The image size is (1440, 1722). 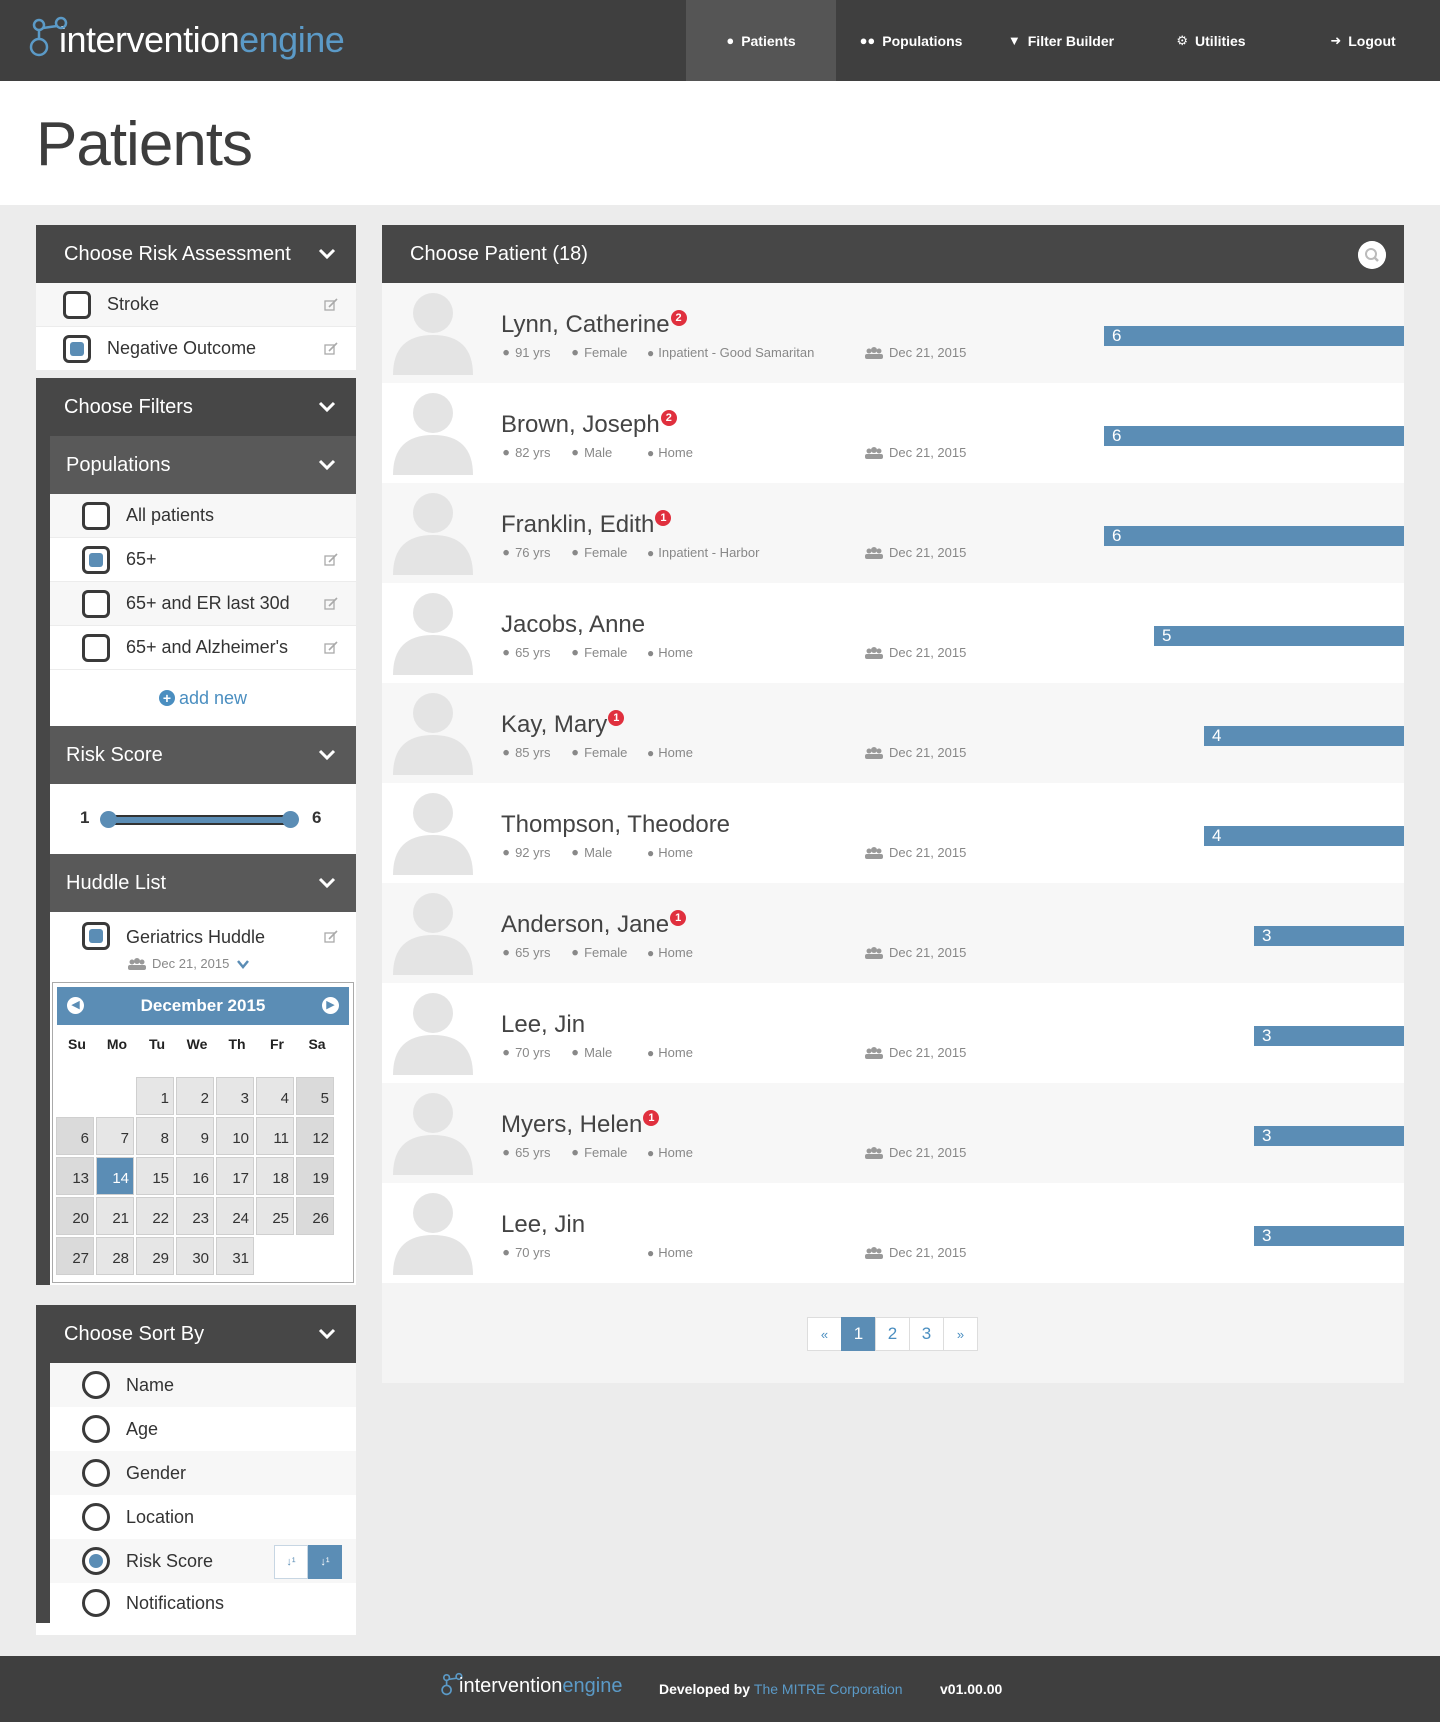 What do you see at coordinates (275, 1216) in the screenshot?
I see `calendar-day: 25` at bounding box center [275, 1216].